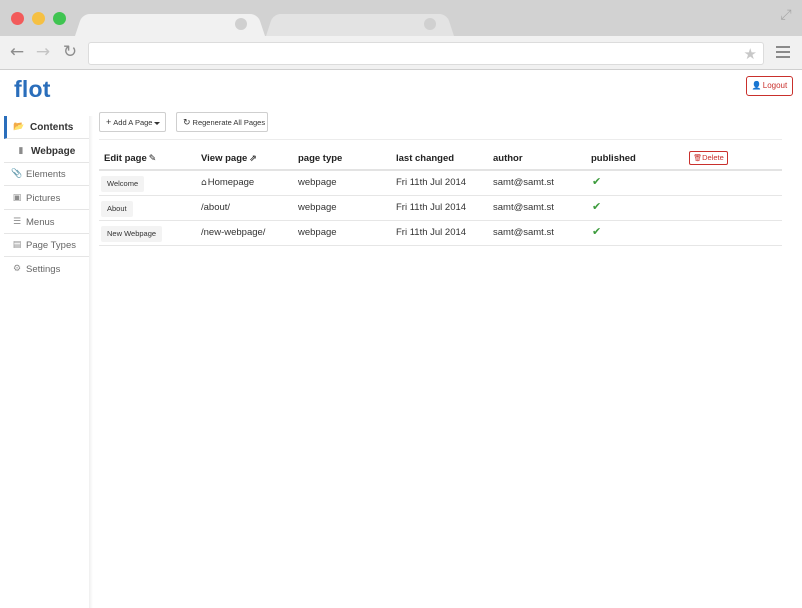  I want to click on browser-tab-active, so click(170, 24).